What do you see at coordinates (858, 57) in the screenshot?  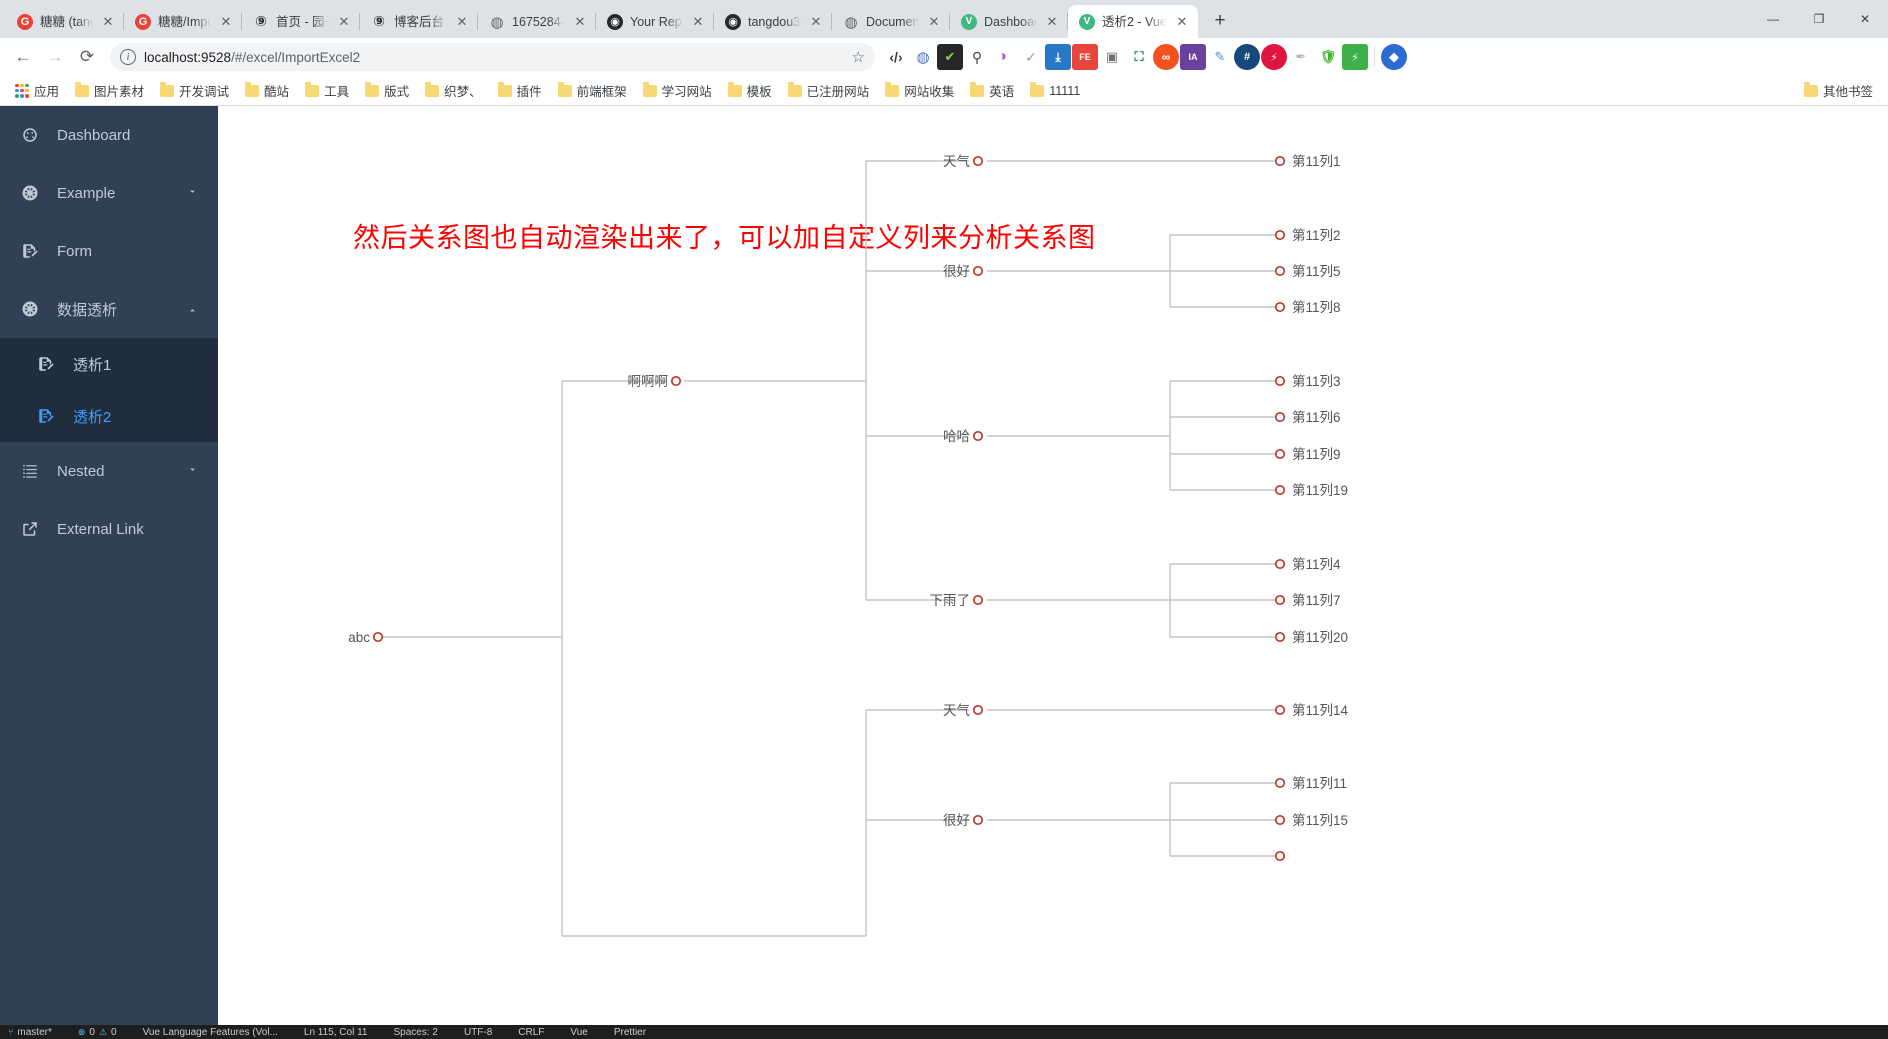 I see `bookmark-star-icon: ☆` at bounding box center [858, 57].